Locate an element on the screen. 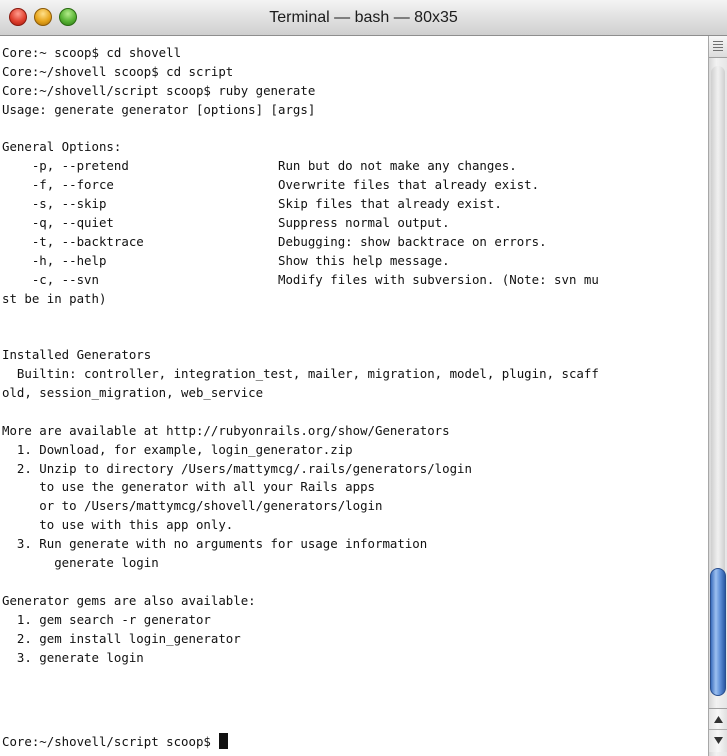  terminal-line: General Options: is located at coordinates (62, 147).